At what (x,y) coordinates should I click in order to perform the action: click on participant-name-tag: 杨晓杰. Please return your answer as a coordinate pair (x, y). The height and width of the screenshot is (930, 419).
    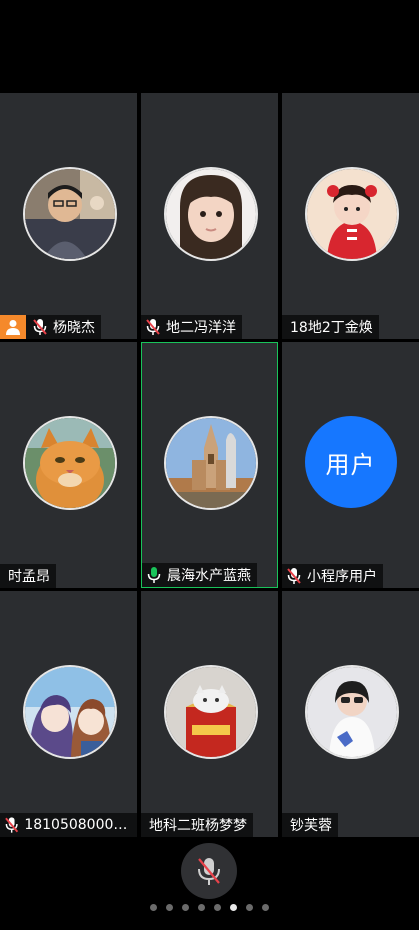
    Looking at the image, I should click on (50, 327).